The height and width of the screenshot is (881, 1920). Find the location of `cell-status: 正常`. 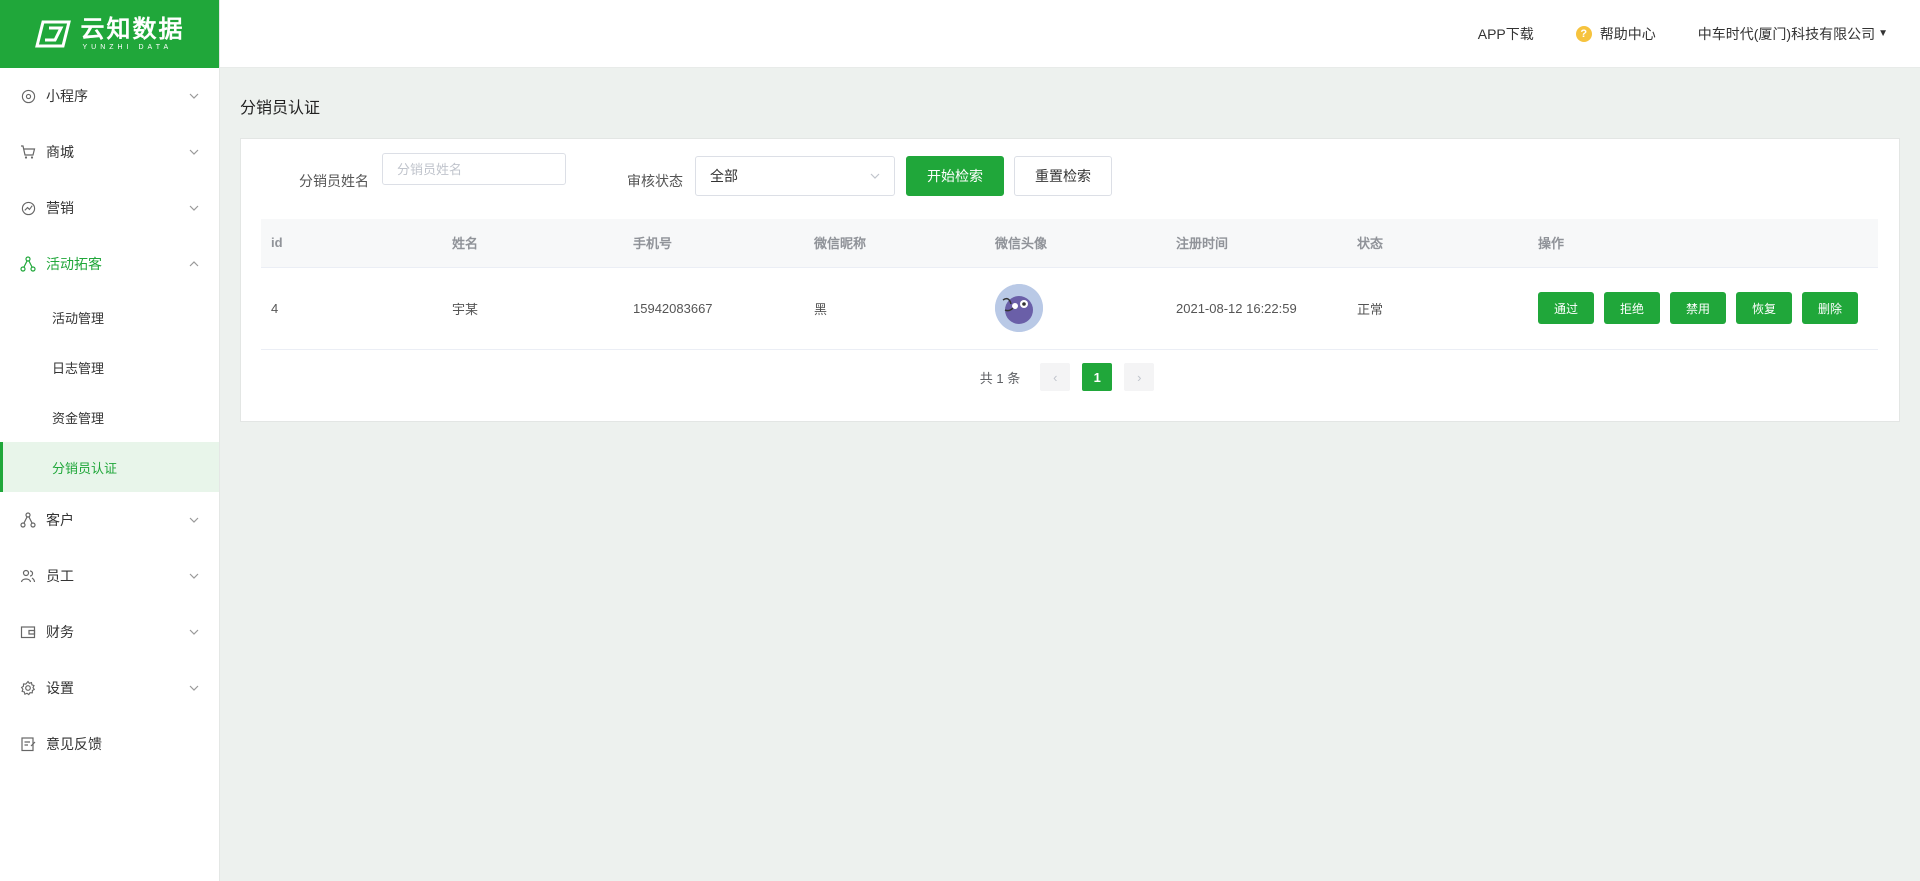

cell-status: 正常 is located at coordinates (1370, 309).